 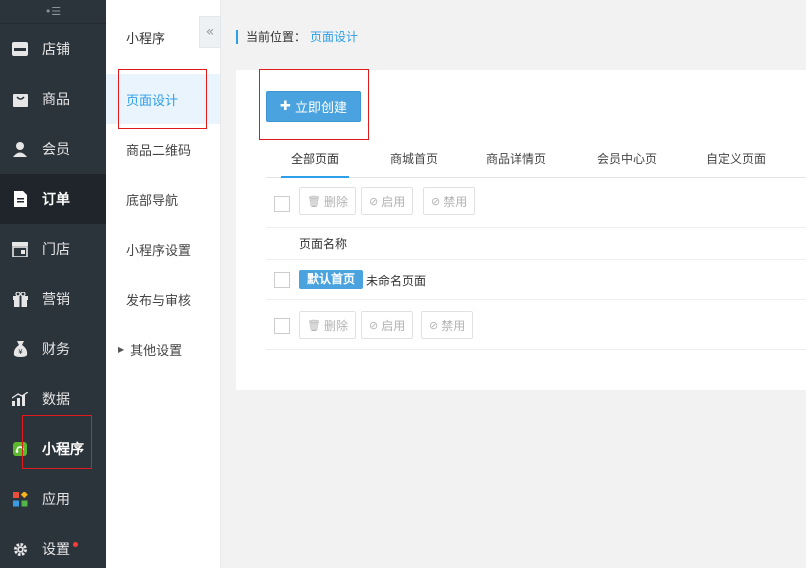 I want to click on enable-button-bottom: ⊘ 启用, so click(x=387, y=325).